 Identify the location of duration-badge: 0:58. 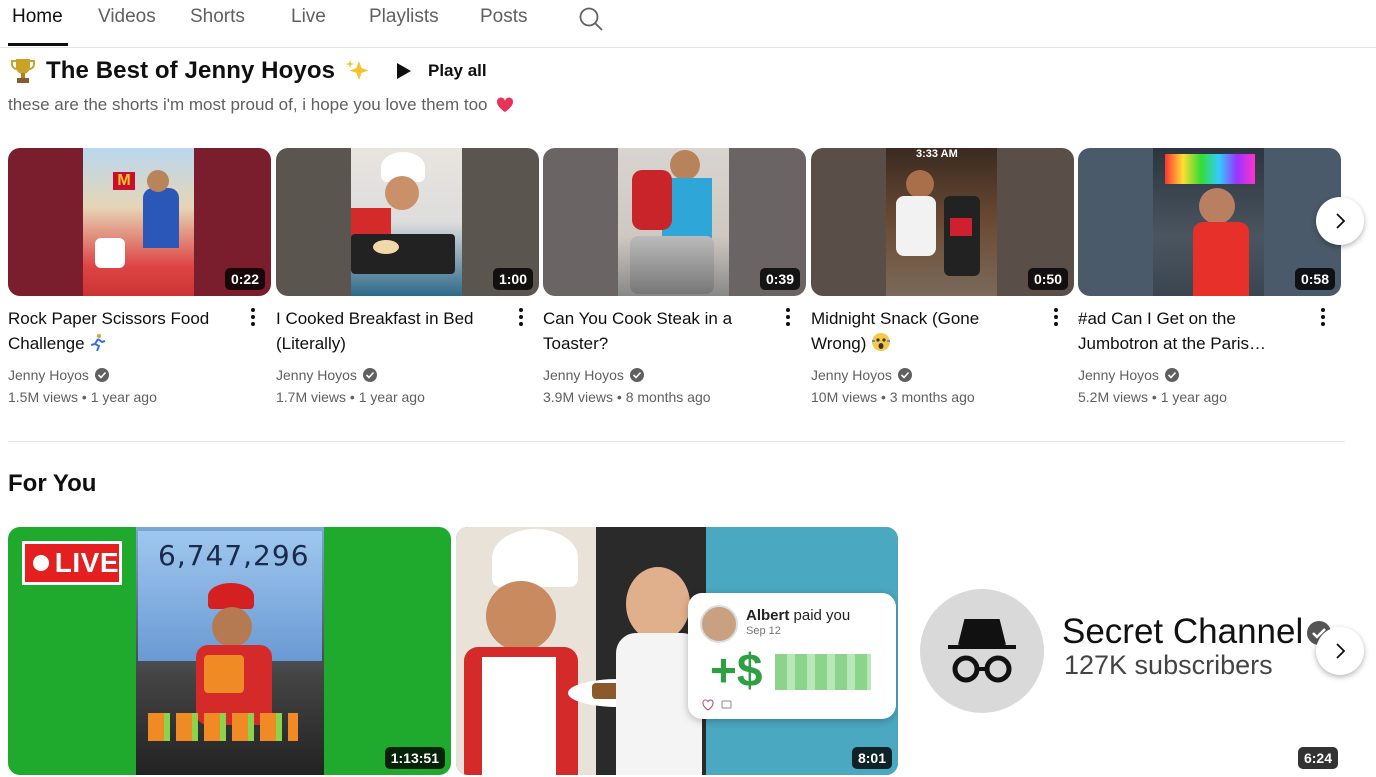
(1314, 279).